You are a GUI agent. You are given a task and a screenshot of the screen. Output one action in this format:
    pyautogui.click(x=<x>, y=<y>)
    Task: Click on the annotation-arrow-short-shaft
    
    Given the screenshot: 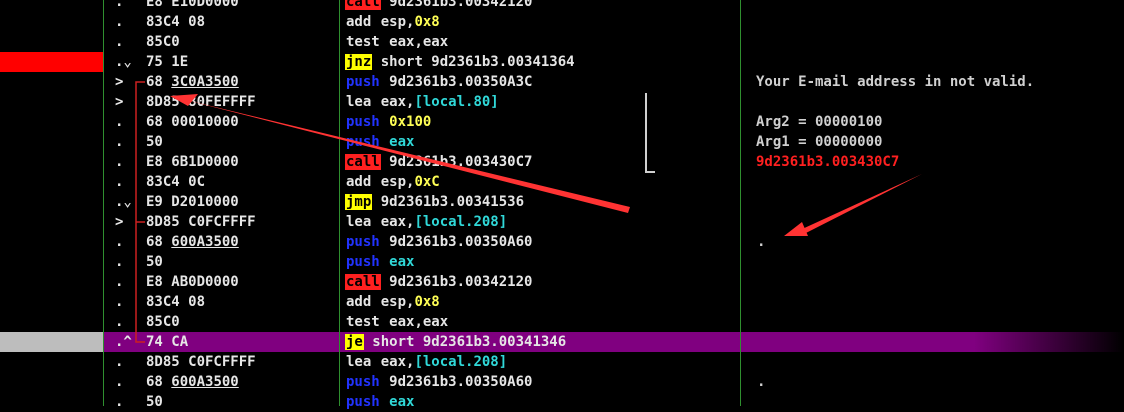 What is the action you would take?
    pyautogui.click(x=861, y=204)
    